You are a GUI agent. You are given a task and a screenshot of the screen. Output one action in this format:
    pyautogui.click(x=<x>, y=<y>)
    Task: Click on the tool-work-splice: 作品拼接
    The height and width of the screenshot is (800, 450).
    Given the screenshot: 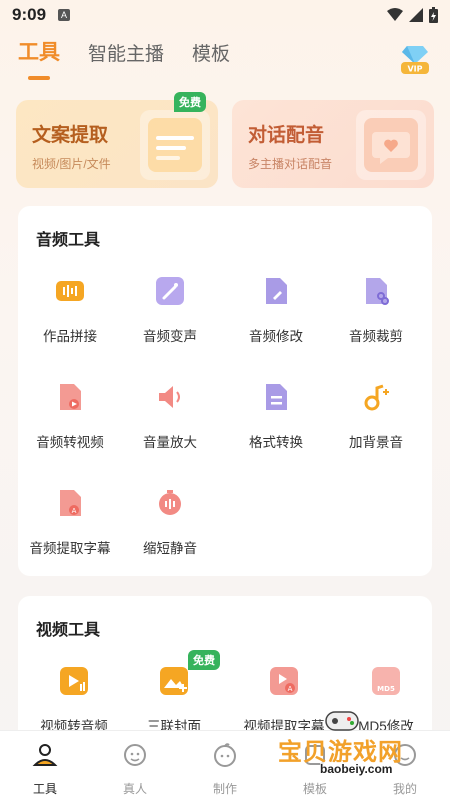 What is the action you would take?
    pyautogui.click(x=70, y=310)
    